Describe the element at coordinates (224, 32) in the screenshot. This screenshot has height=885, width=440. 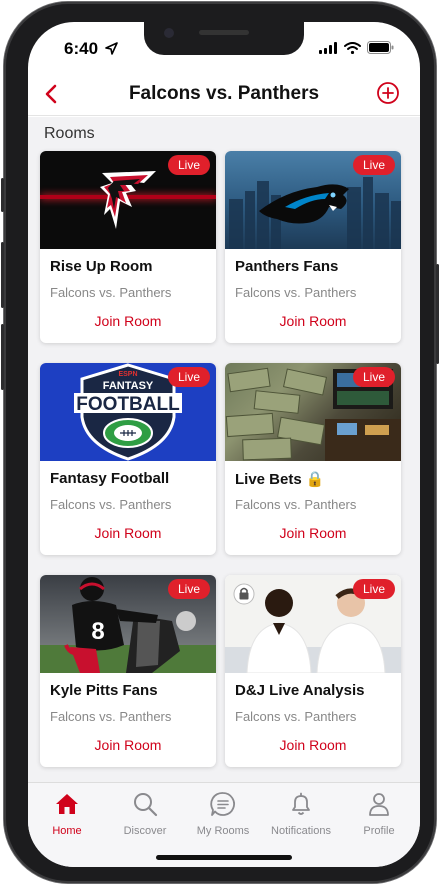
I see `speaker` at that location.